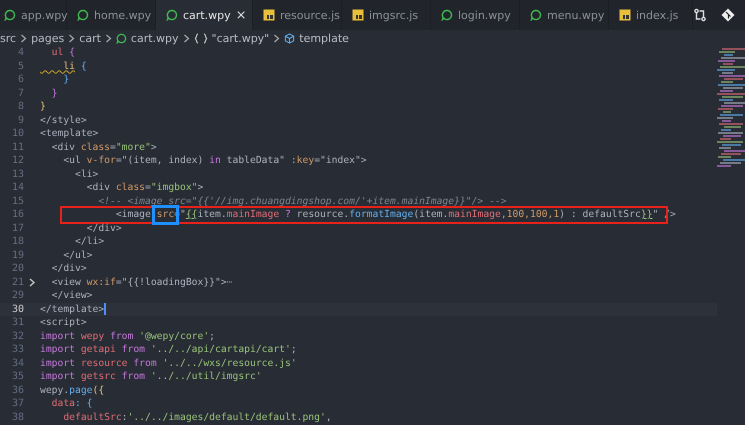 This screenshot has width=749, height=431. What do you see at coordinates (20, 80) in the screenshot?
I see `line-number: 6` at bounding box center [20, 80].